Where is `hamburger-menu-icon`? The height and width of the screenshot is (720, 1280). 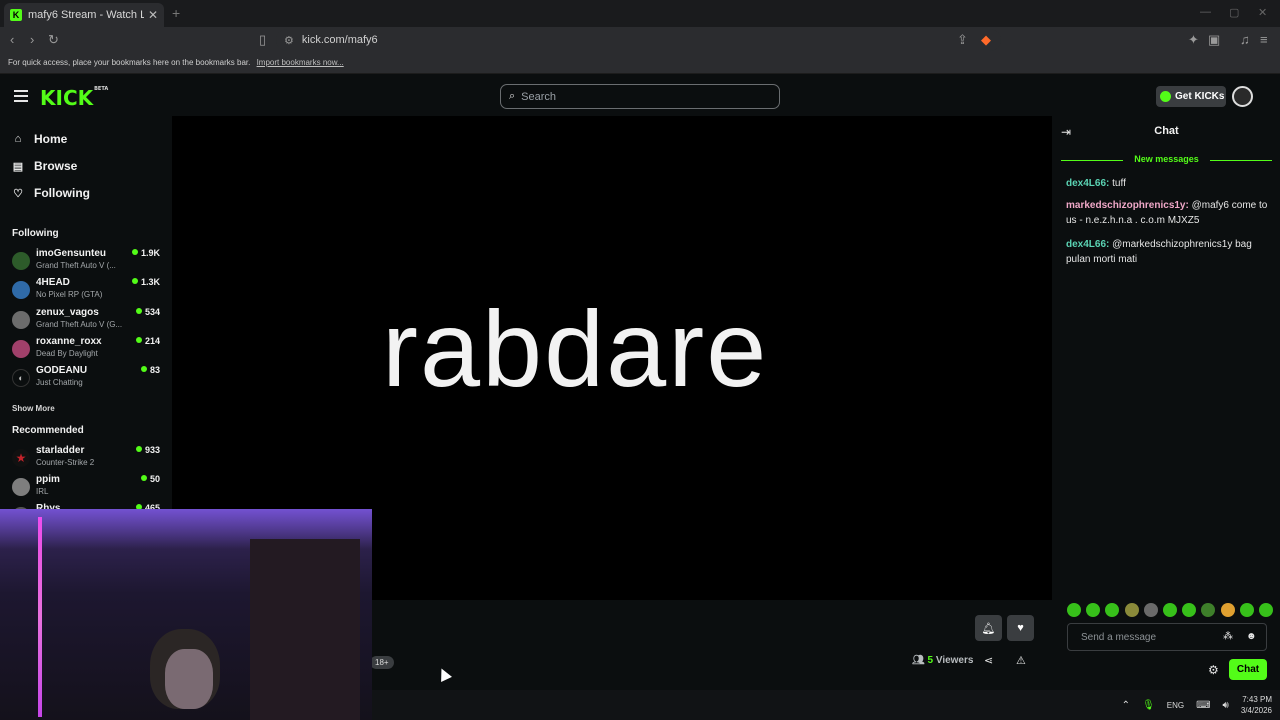 hamburger-menu-icon is located at coordinates (21, 96).